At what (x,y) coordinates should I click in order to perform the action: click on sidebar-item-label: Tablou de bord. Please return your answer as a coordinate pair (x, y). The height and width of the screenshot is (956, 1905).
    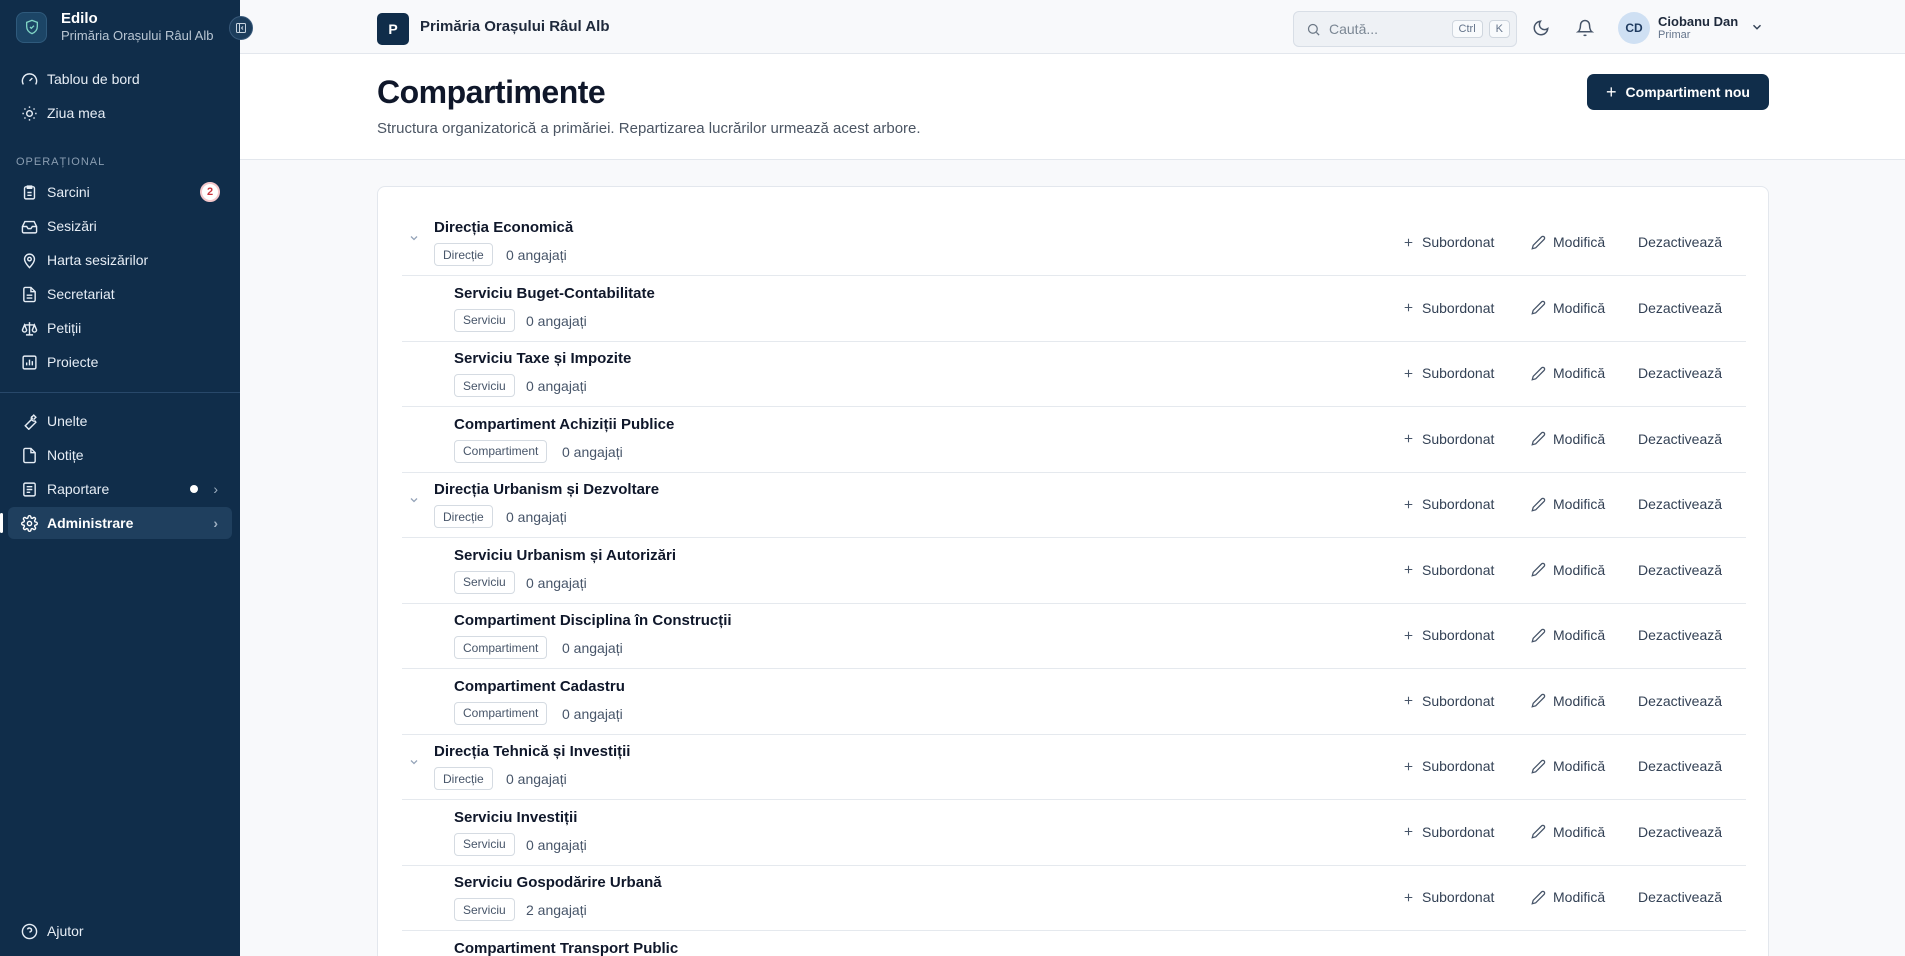
    Looking at the image, I should click on (93, 79).